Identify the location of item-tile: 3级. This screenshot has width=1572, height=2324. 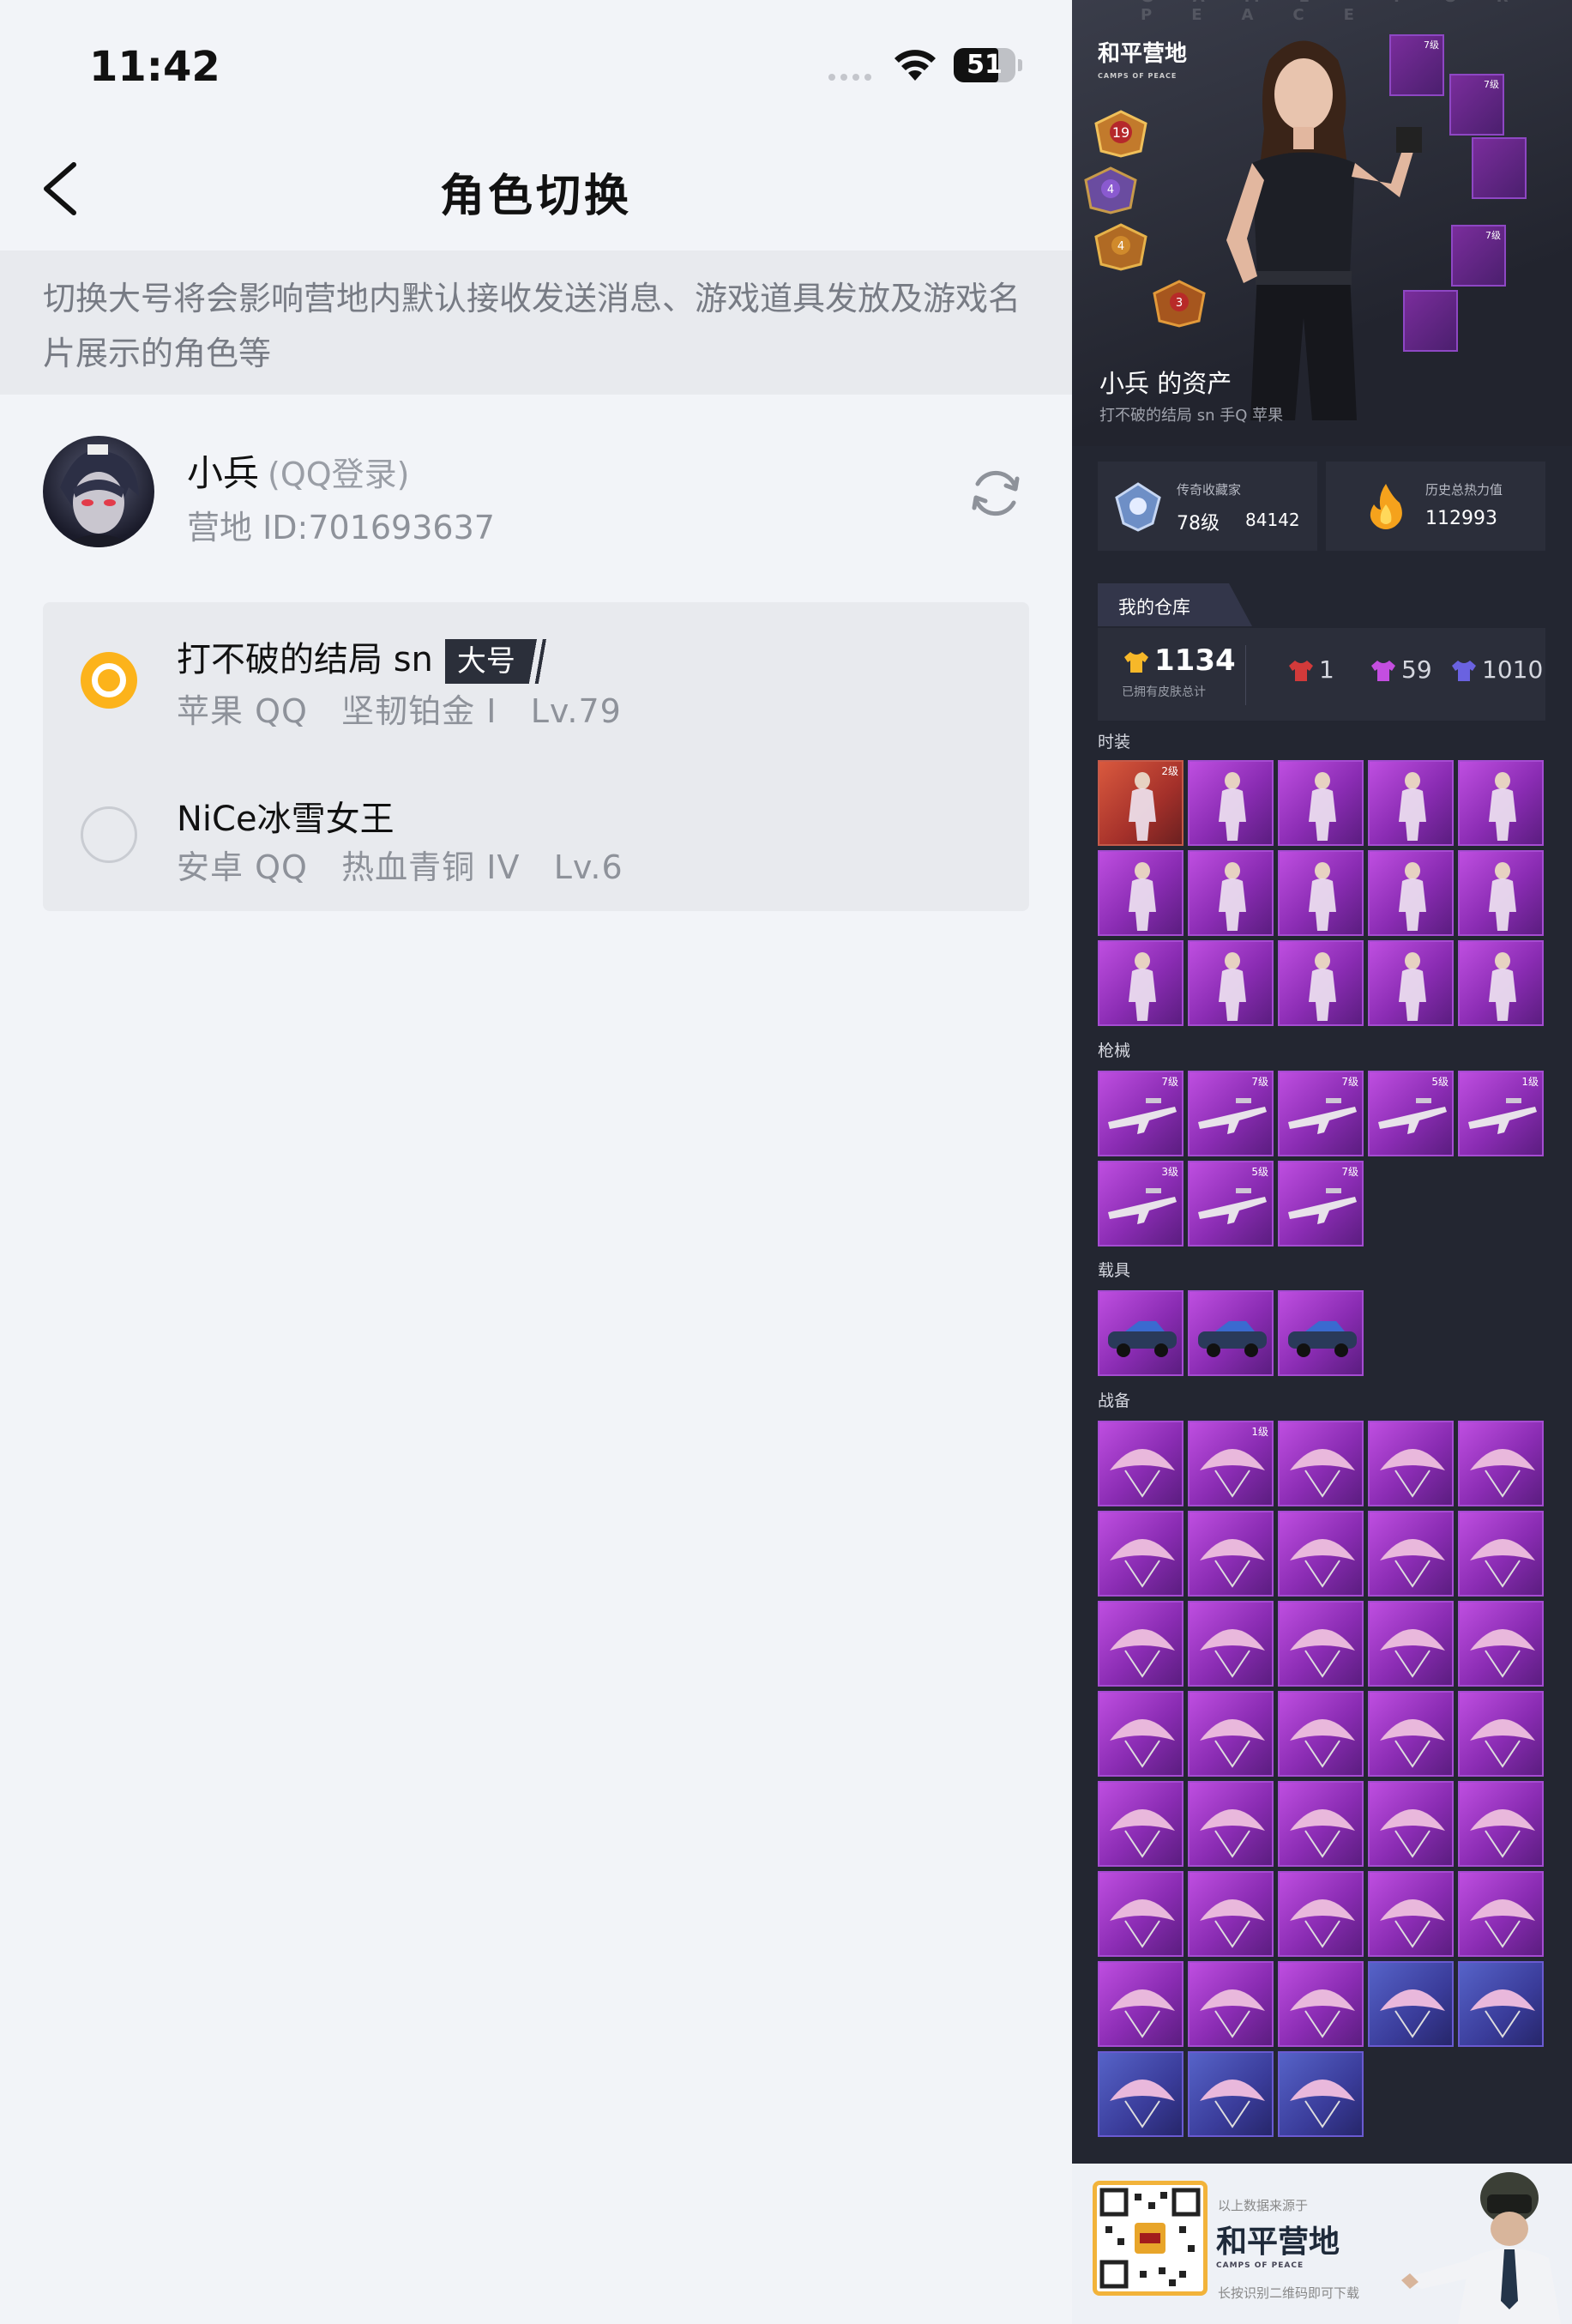
(1141, 1204).